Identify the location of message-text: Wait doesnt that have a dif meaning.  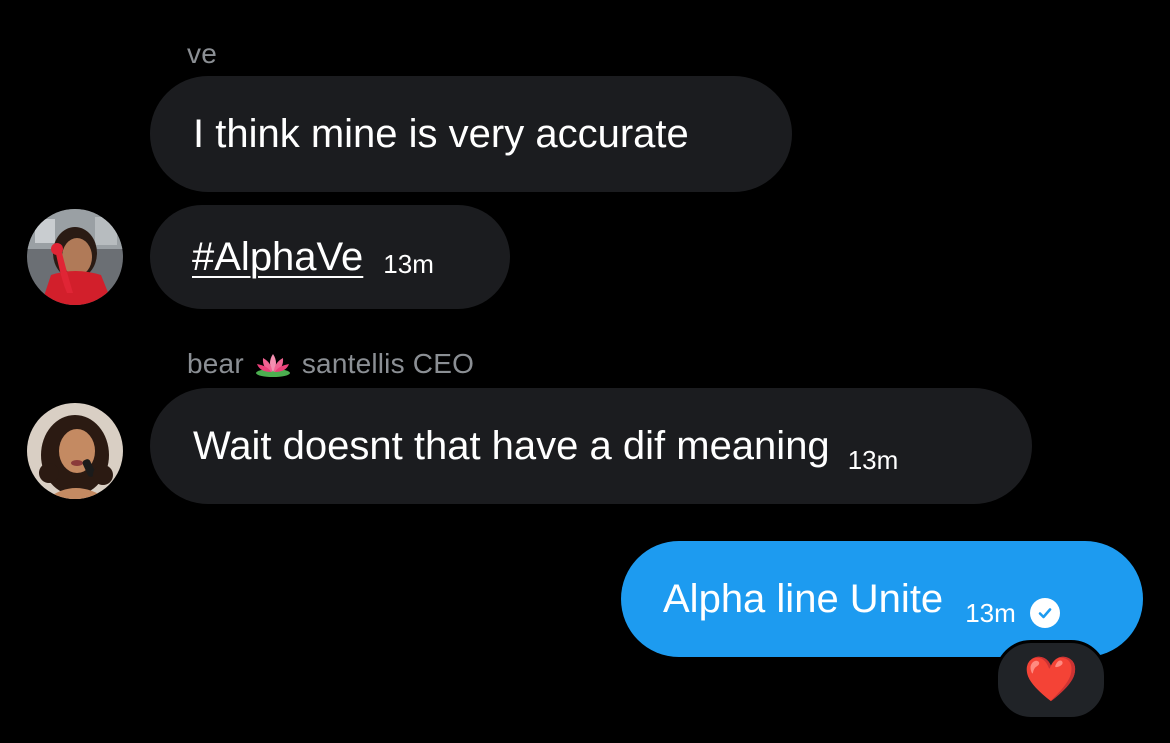
(511, 445).